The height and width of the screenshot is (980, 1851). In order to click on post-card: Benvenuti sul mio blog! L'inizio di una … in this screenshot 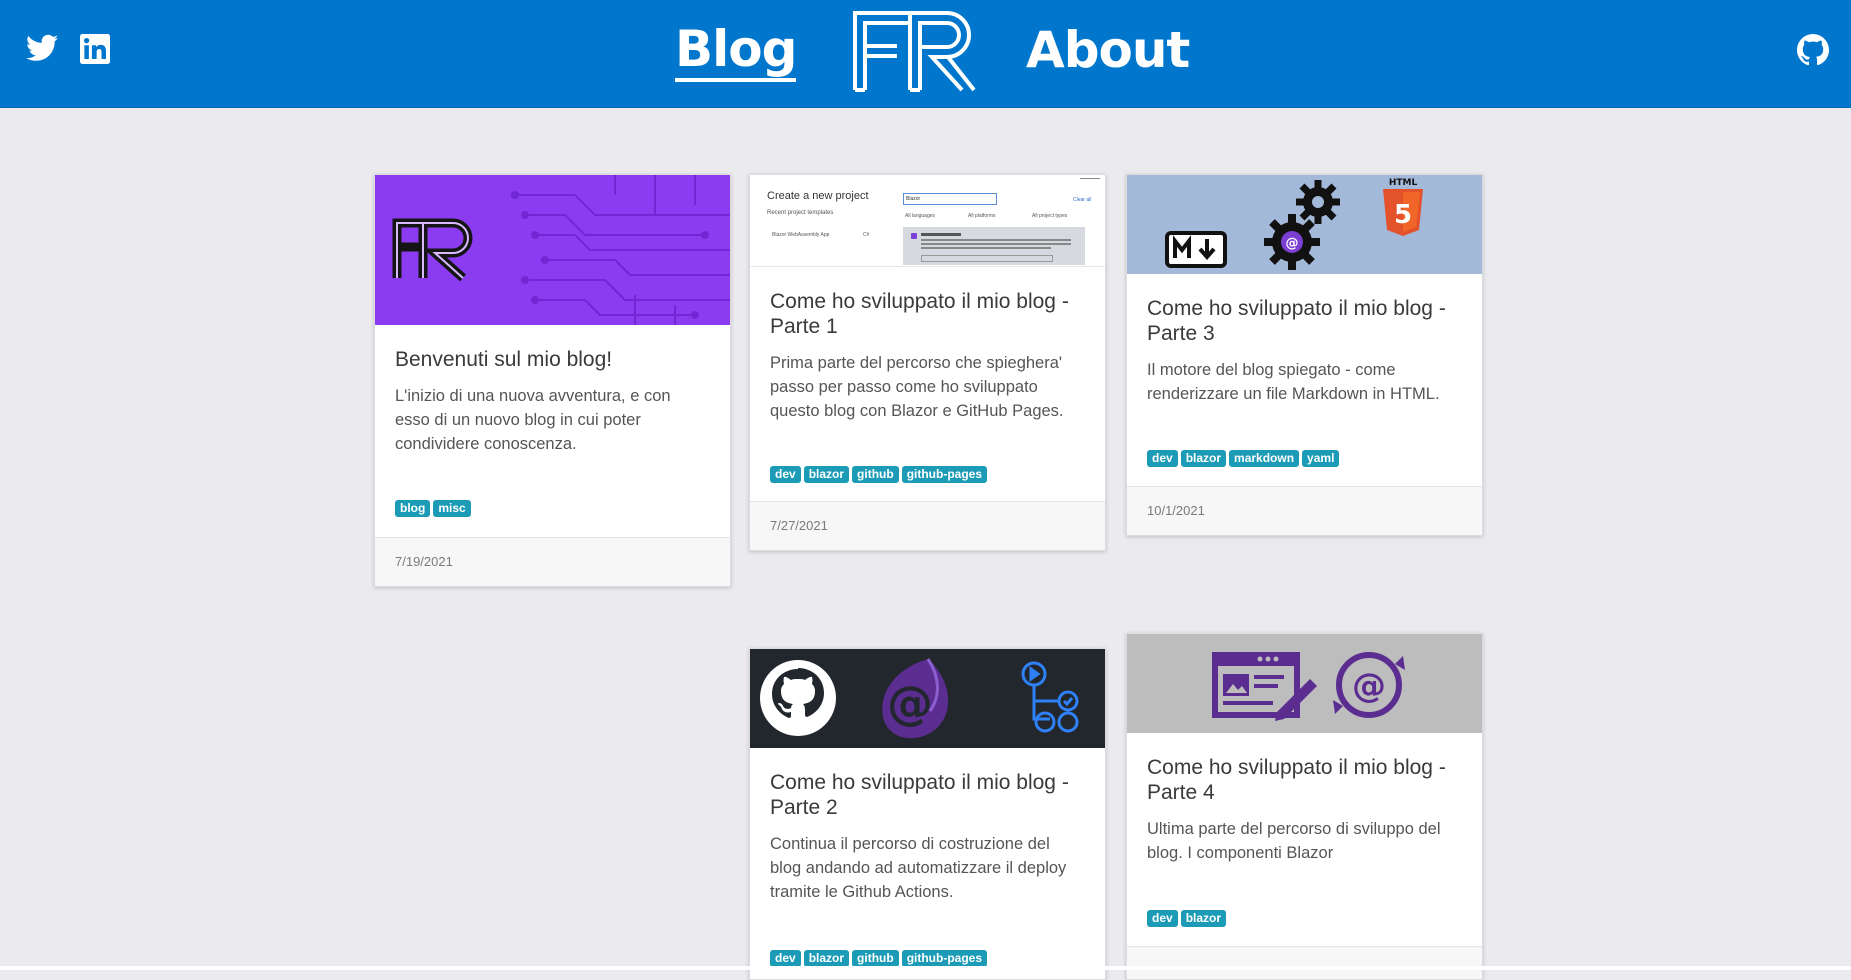, I will do `click(552, 380)`.